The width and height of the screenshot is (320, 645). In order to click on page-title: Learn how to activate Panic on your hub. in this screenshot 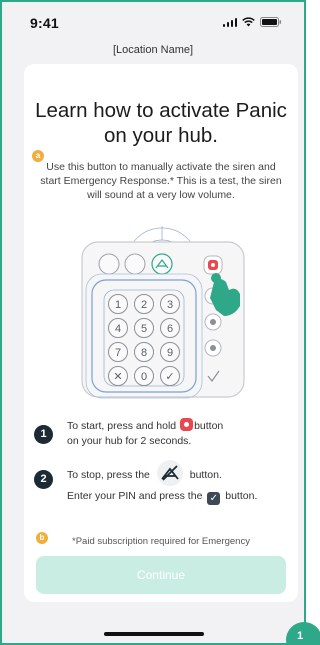, I will do `click(161, 123)`.